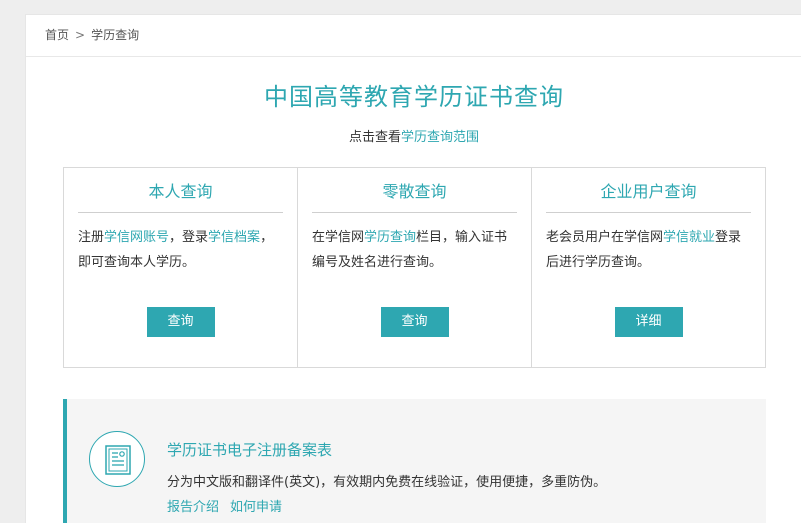 This screenshot has height=523, width=801. Describe the element at coordinates (648, 250) in the screenshot. I see `card-description: 老会员用户在学信网学信就业登录后进行学历查询。` at that location.